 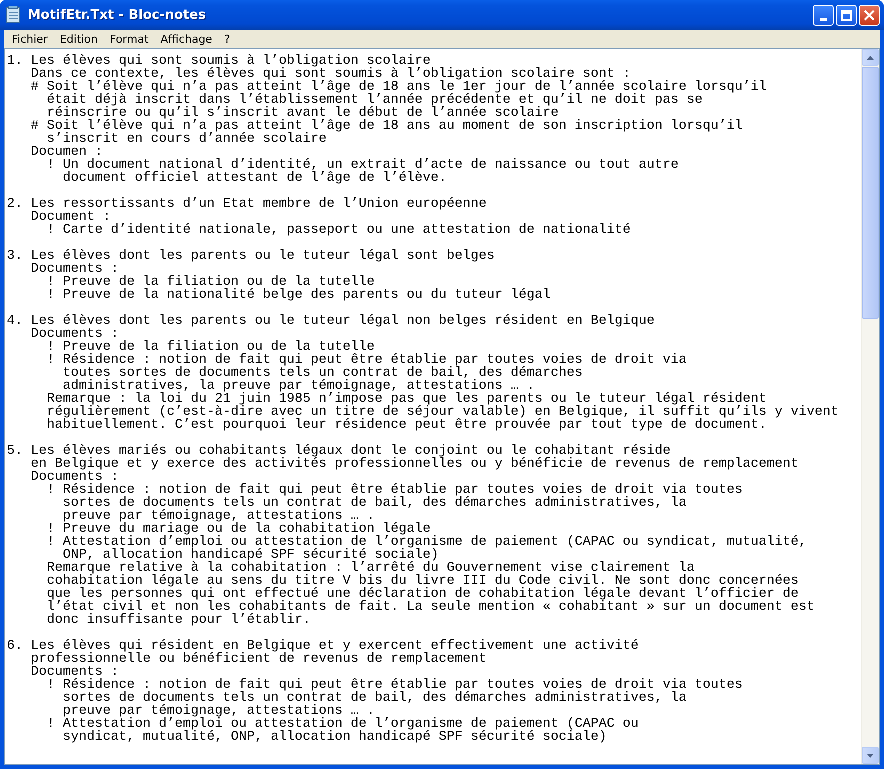 I want to click on up-arrow-icon, so click(x=870, y=58).